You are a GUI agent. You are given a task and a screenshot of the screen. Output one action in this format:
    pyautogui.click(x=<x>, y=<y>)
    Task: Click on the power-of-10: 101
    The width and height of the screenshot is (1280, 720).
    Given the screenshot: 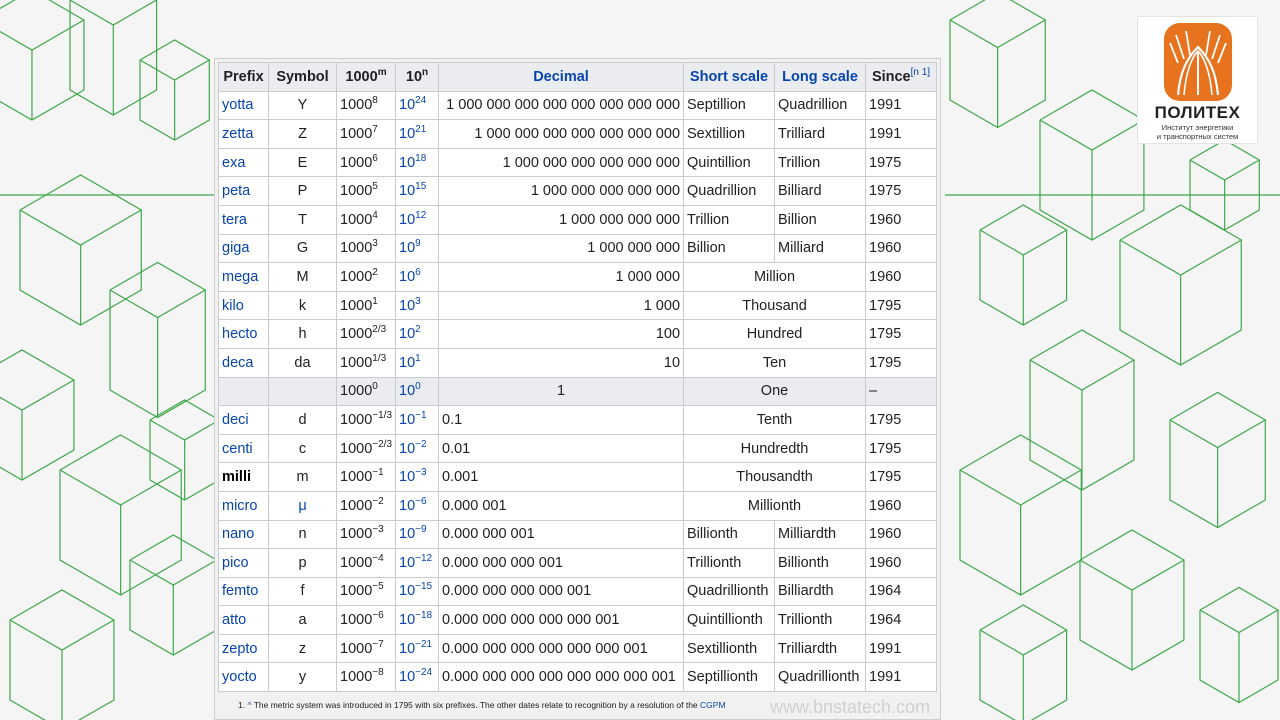 What is the action you would take?
    pyautogui.click(x=417, y=362)
    